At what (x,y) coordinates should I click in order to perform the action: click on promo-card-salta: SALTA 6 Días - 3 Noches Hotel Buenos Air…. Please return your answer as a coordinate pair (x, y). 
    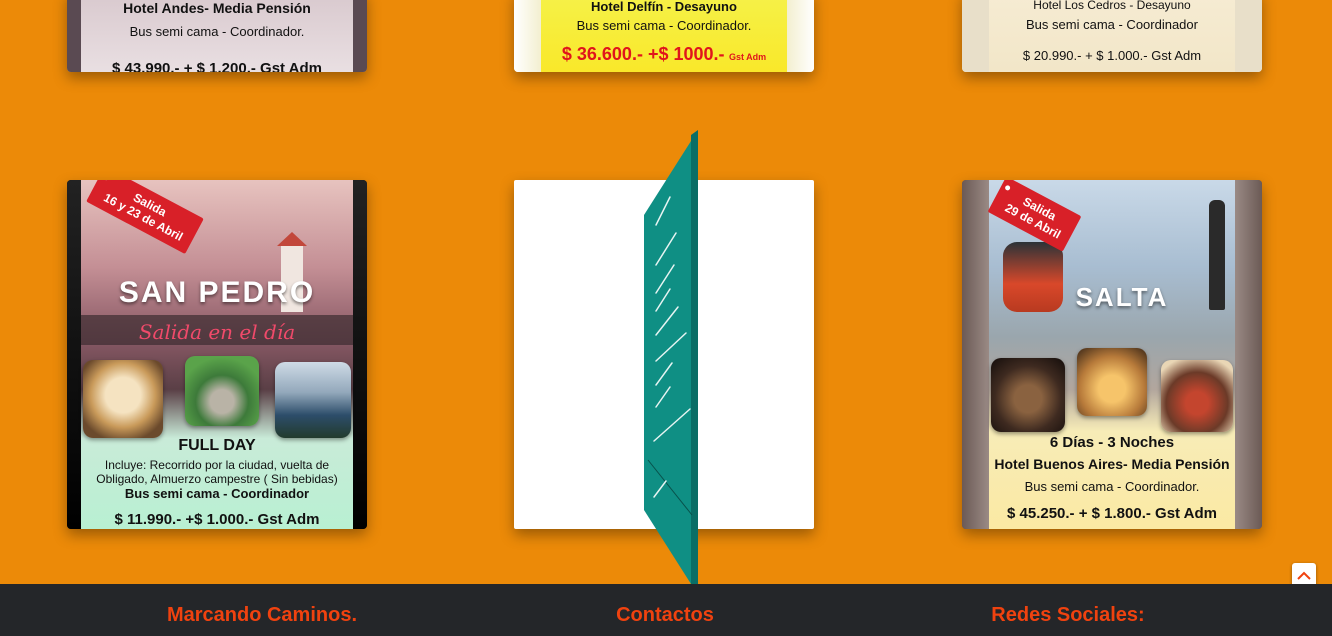
    Looking at the image, I should click on (1112, 354).